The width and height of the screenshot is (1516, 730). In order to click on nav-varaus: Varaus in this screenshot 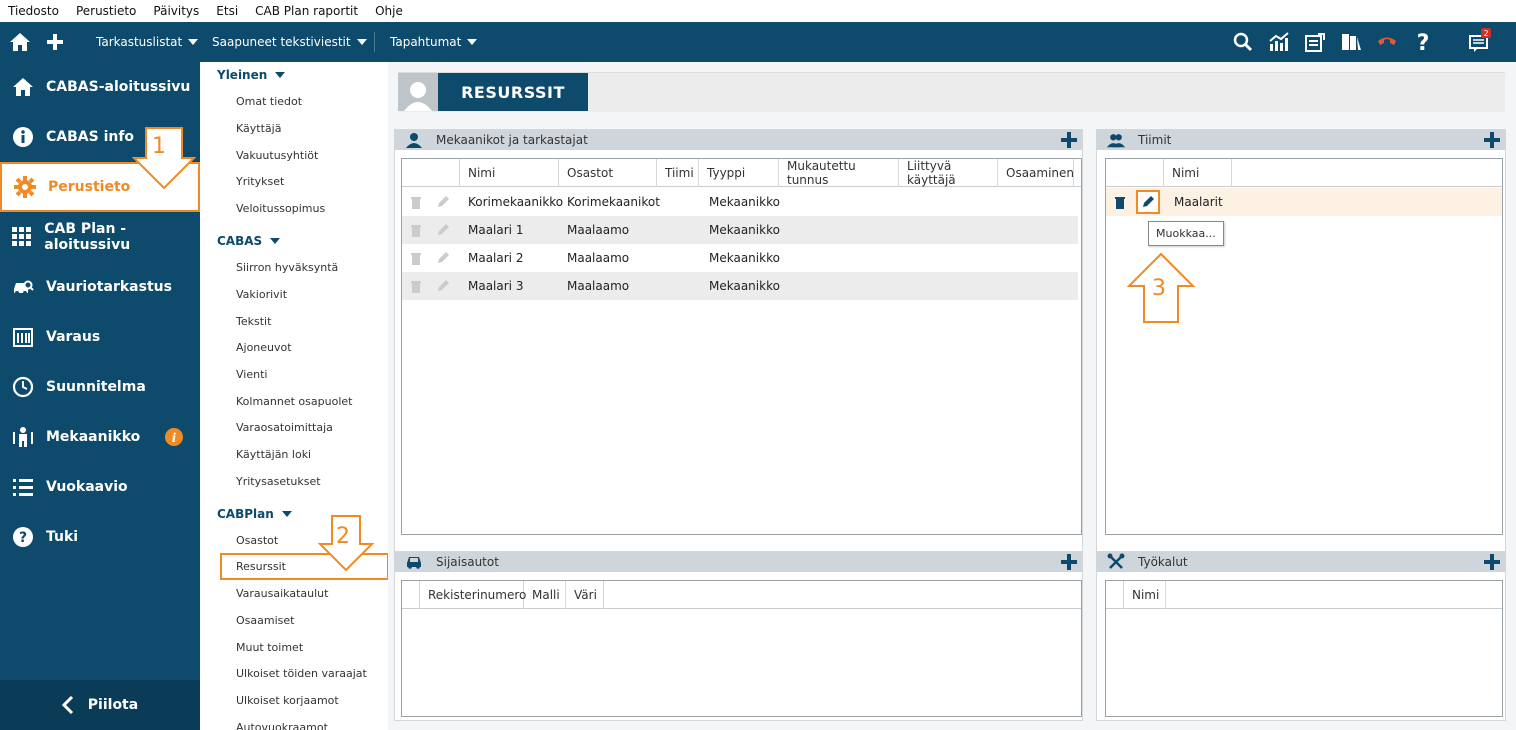, I will do `click(100, 337)`.